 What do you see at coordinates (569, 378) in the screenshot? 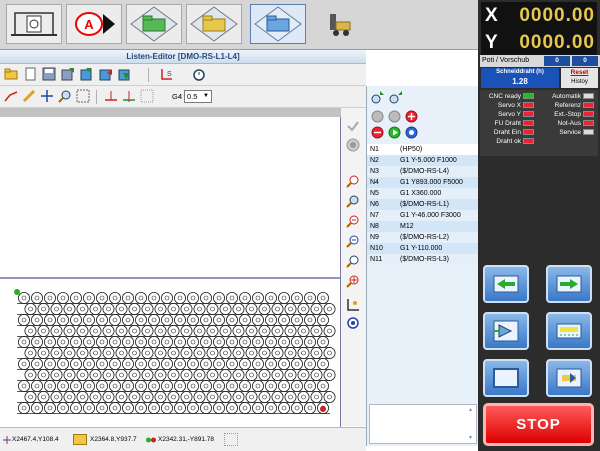
I see `next-step-button` at bounding box center [569, 378].